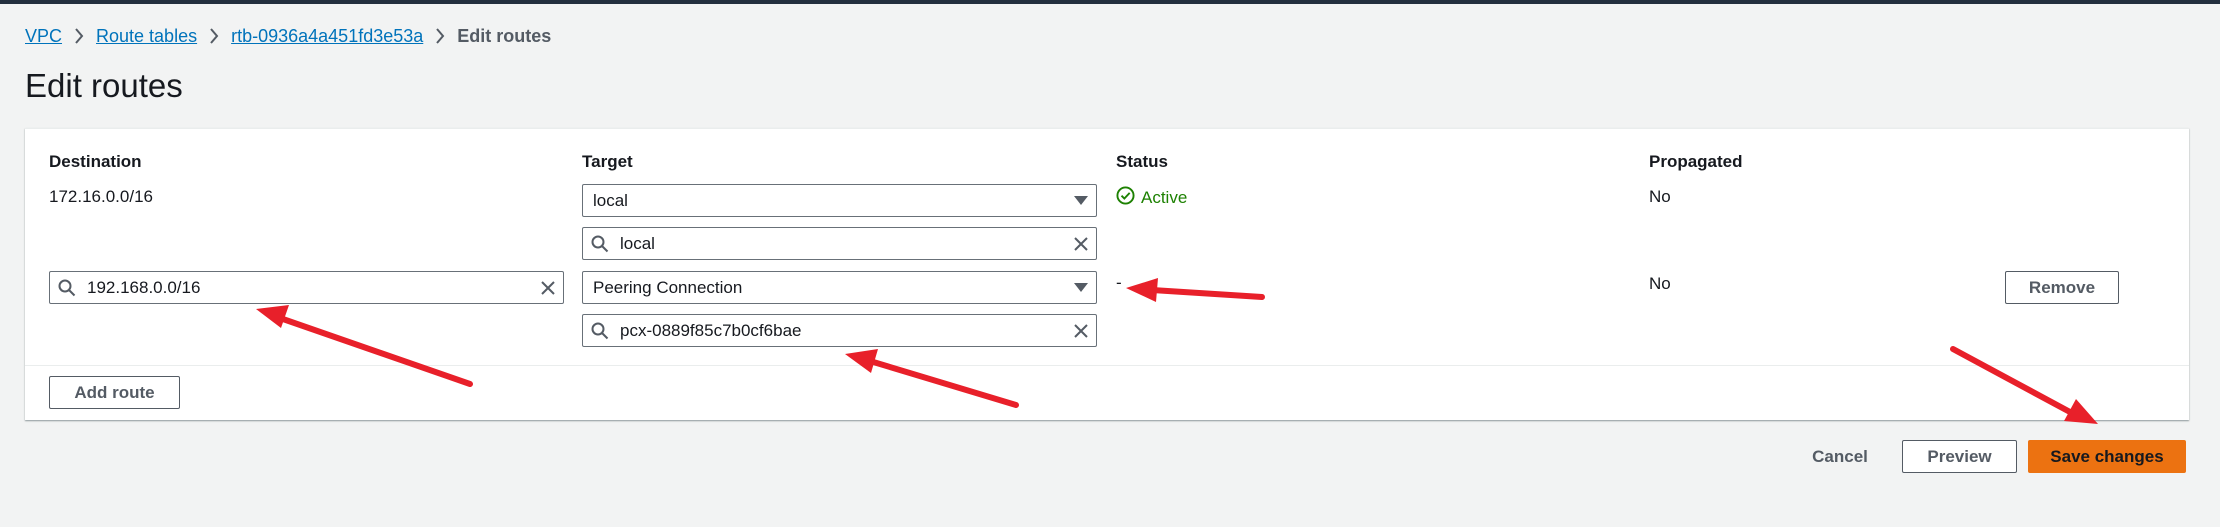  I want to click on target-type-select: local, so click(839, 200).